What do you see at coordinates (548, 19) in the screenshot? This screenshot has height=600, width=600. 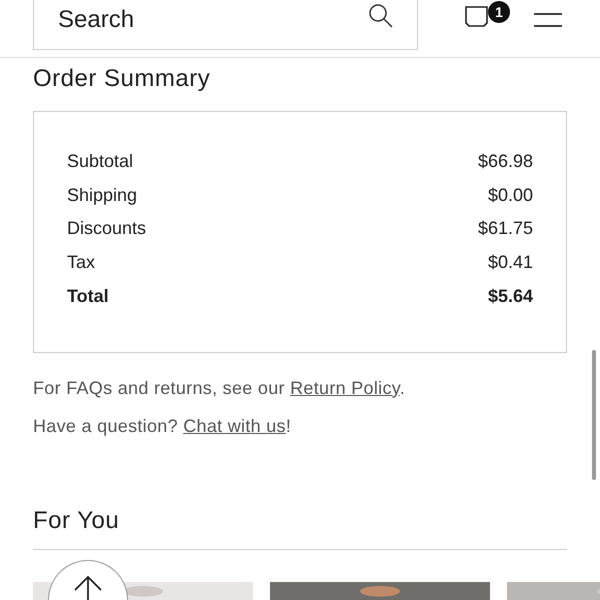 I see `menu-icon` at bounding box center [548, 19].